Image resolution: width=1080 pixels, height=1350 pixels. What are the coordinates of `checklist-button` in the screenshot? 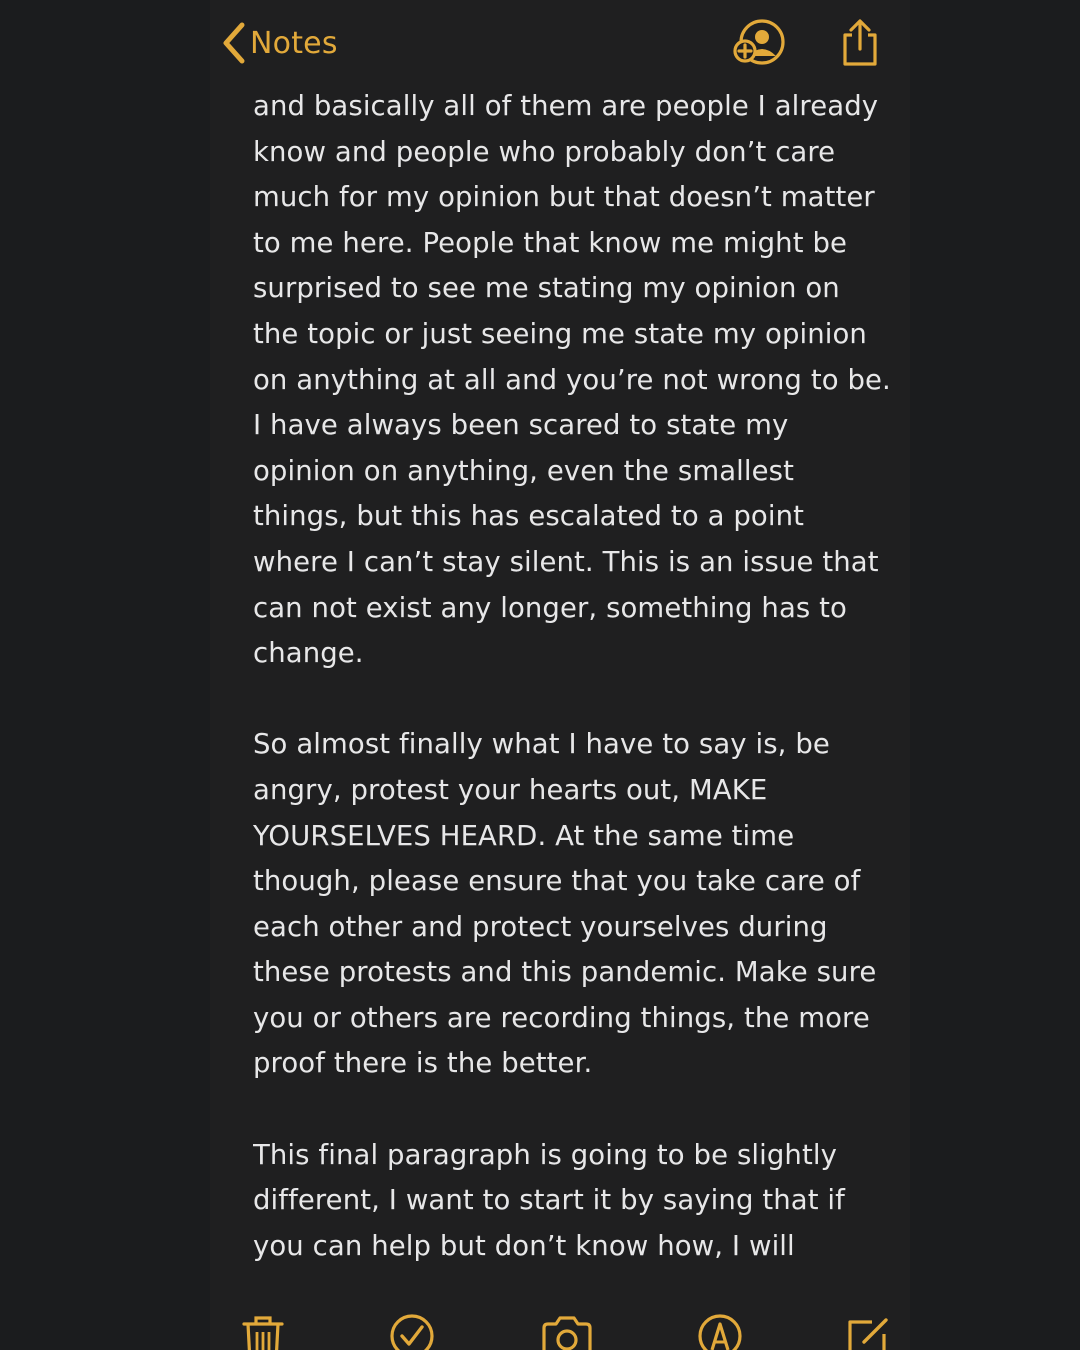 It's located at (413, 1331).